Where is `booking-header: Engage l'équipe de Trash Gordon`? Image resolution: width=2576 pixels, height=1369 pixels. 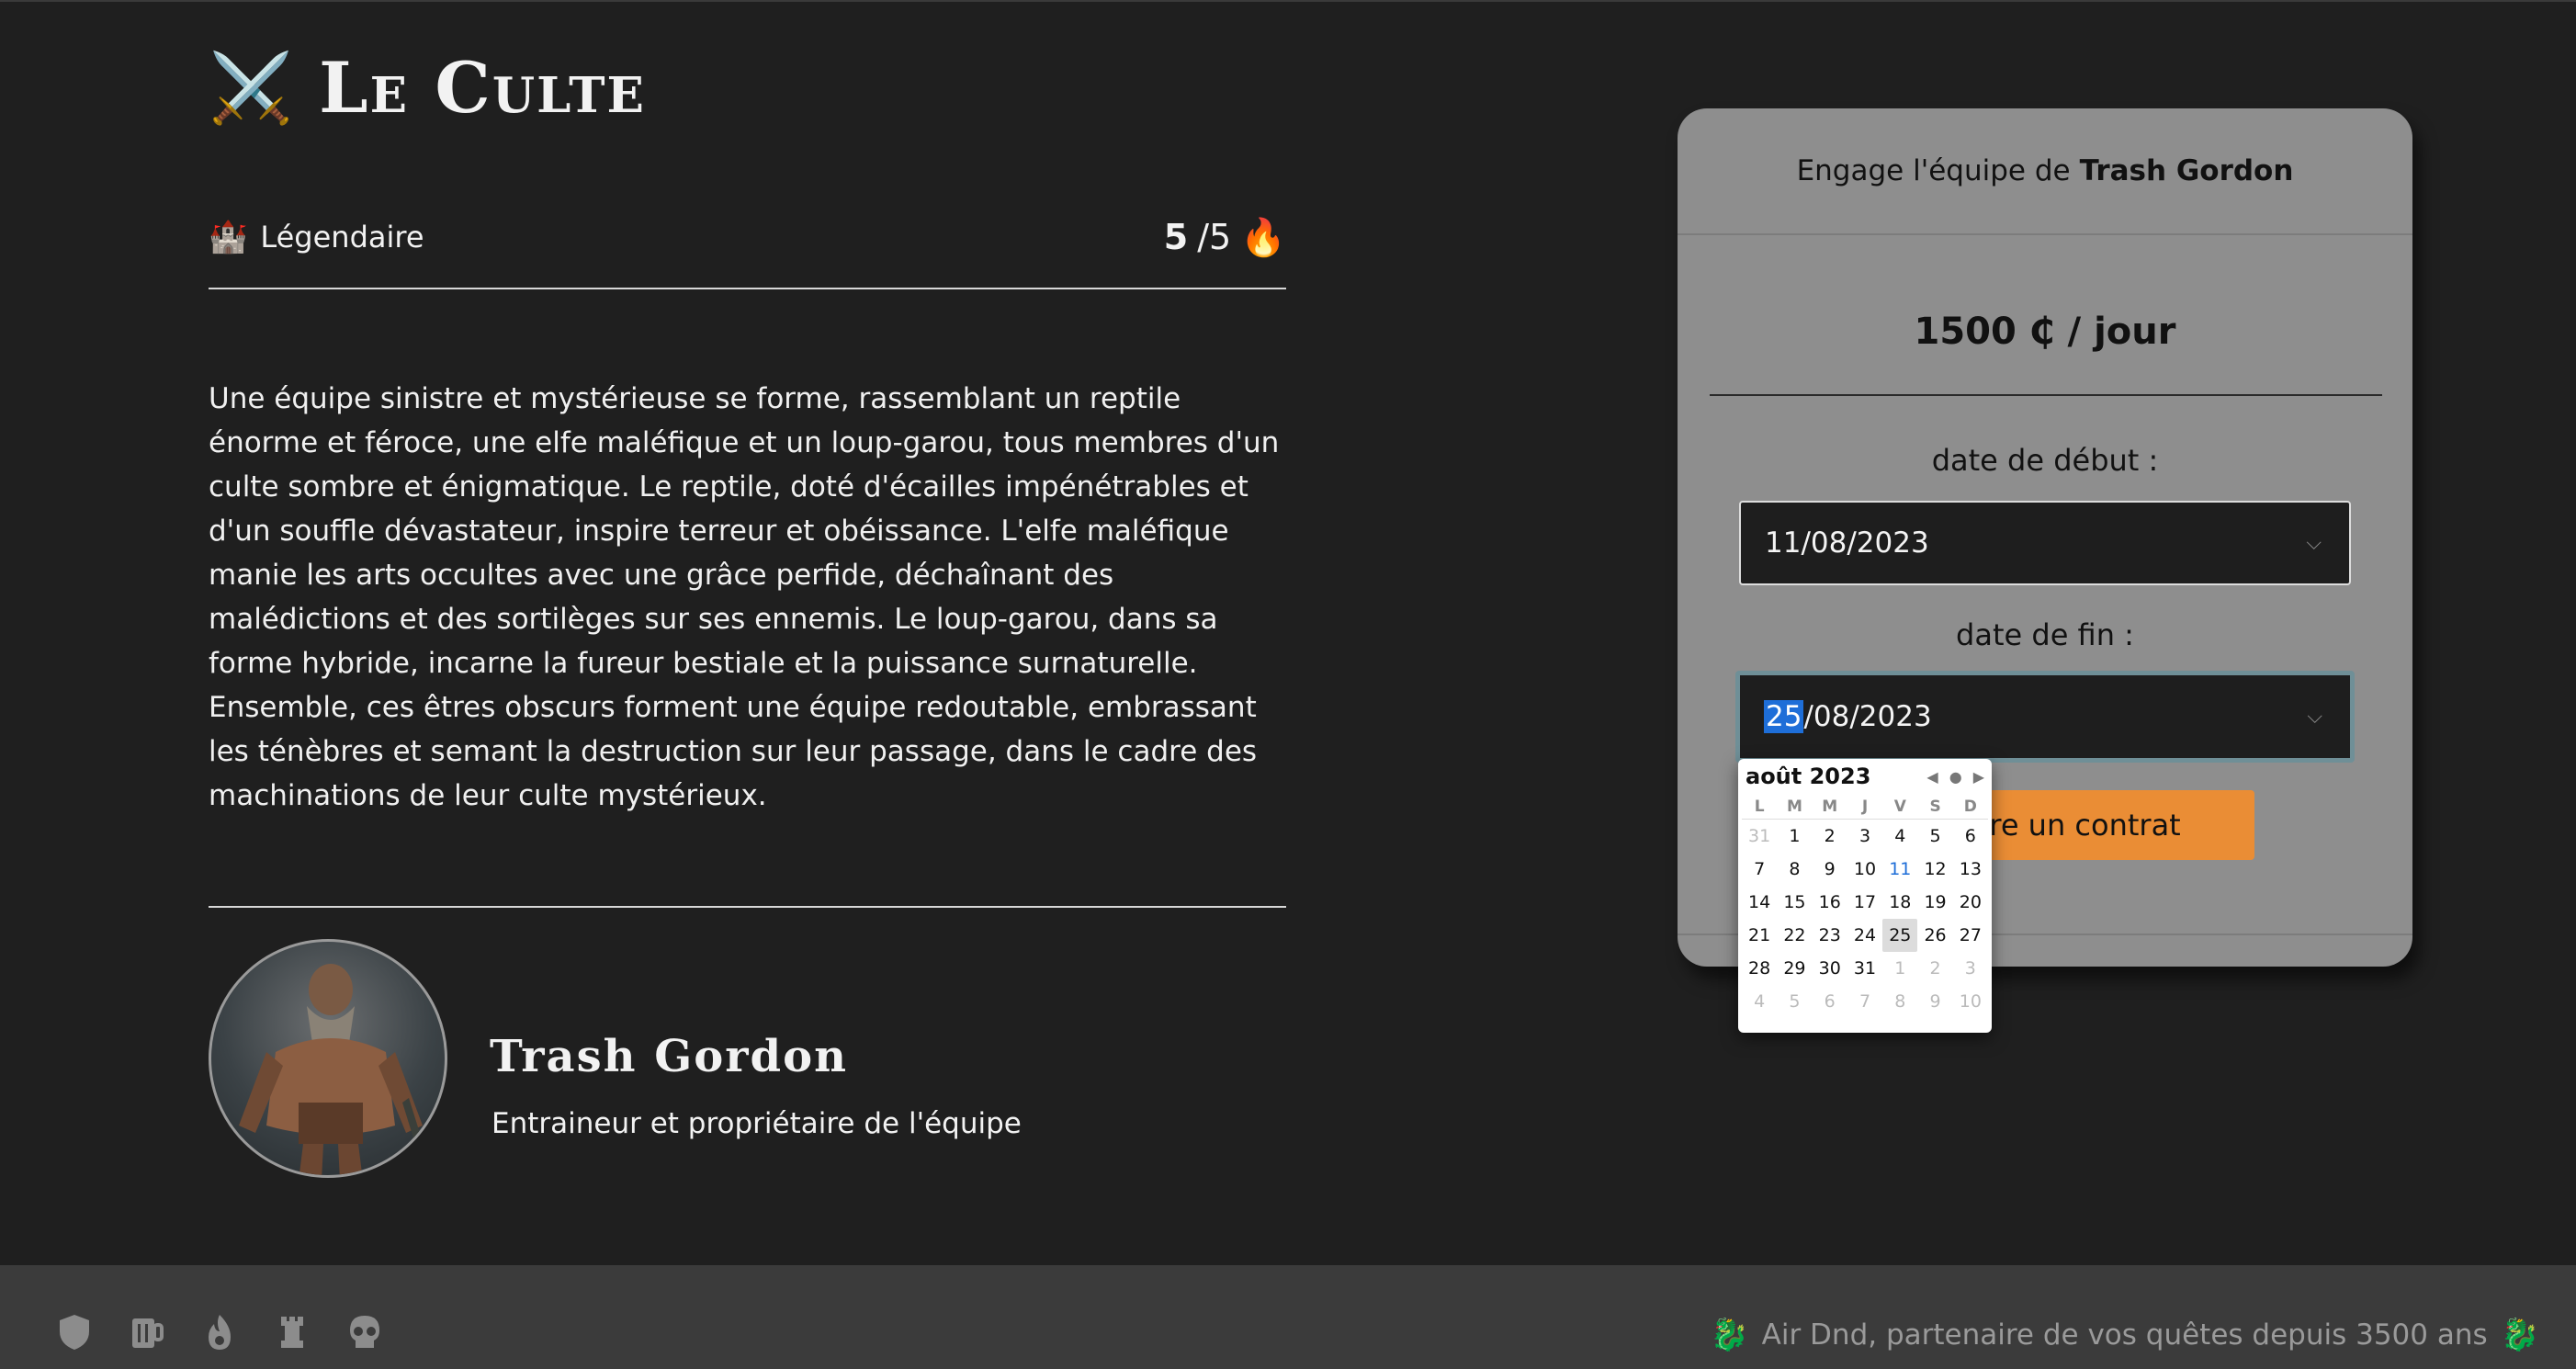
booking-header: Engage l'équipe de Trash Gordon is located at coordinates (2045, 171).